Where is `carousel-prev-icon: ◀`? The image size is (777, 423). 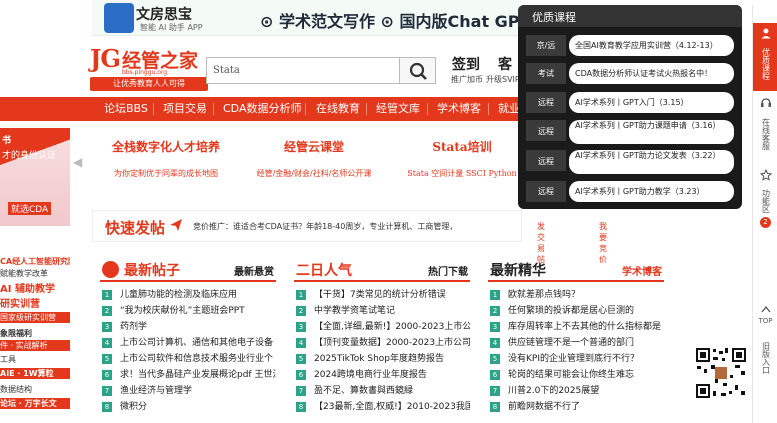
carousel-prev-icon: ◀ is located at coordinates (77, 162).